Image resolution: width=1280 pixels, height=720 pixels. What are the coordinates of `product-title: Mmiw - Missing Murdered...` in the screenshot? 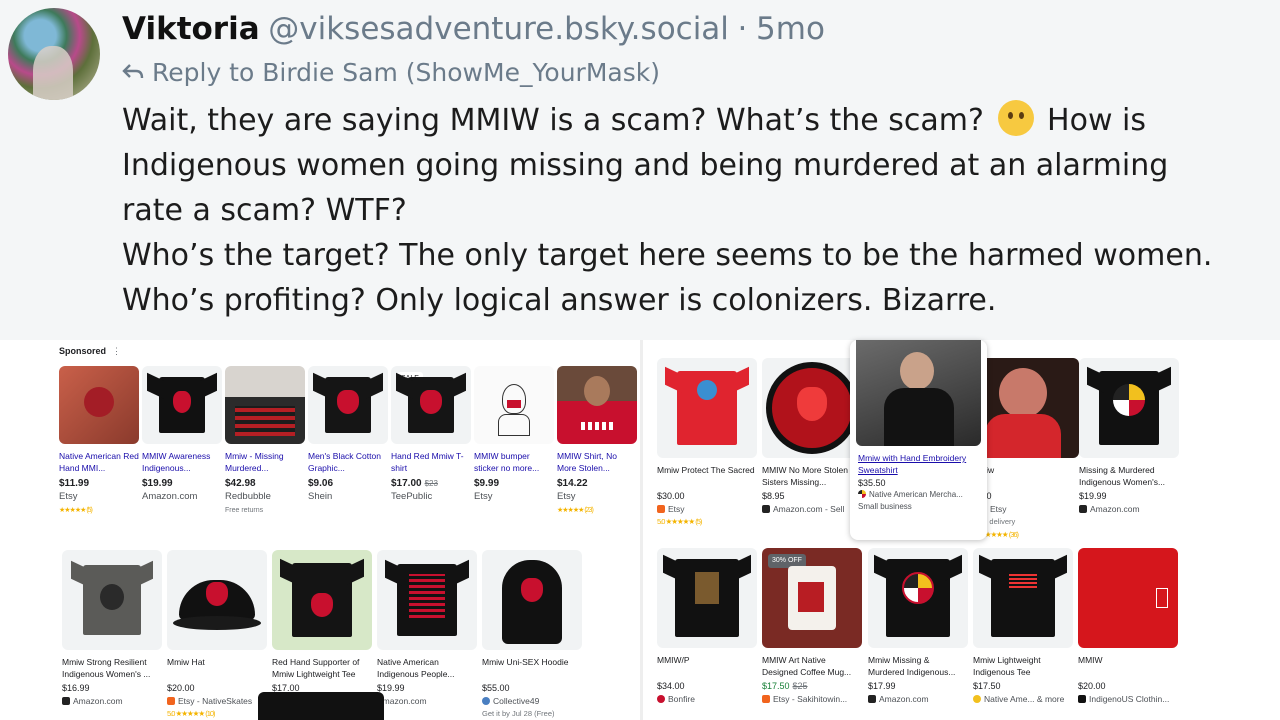 It's located at (265, 463).